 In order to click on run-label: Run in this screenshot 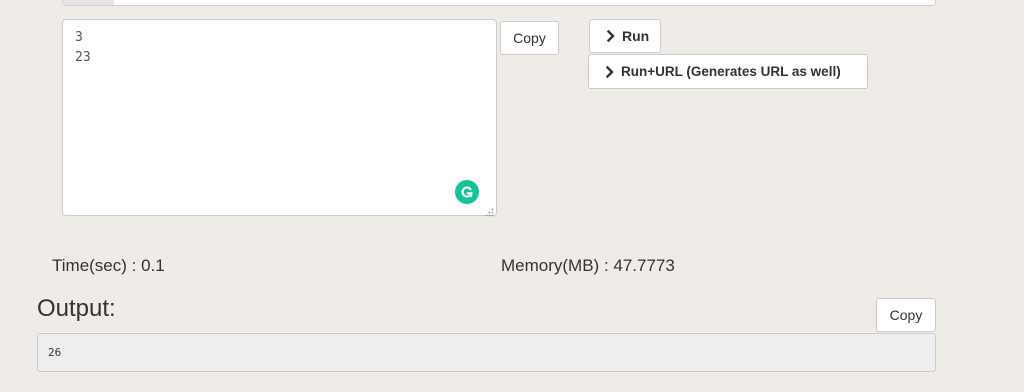, I will do `click(636, 36)`.